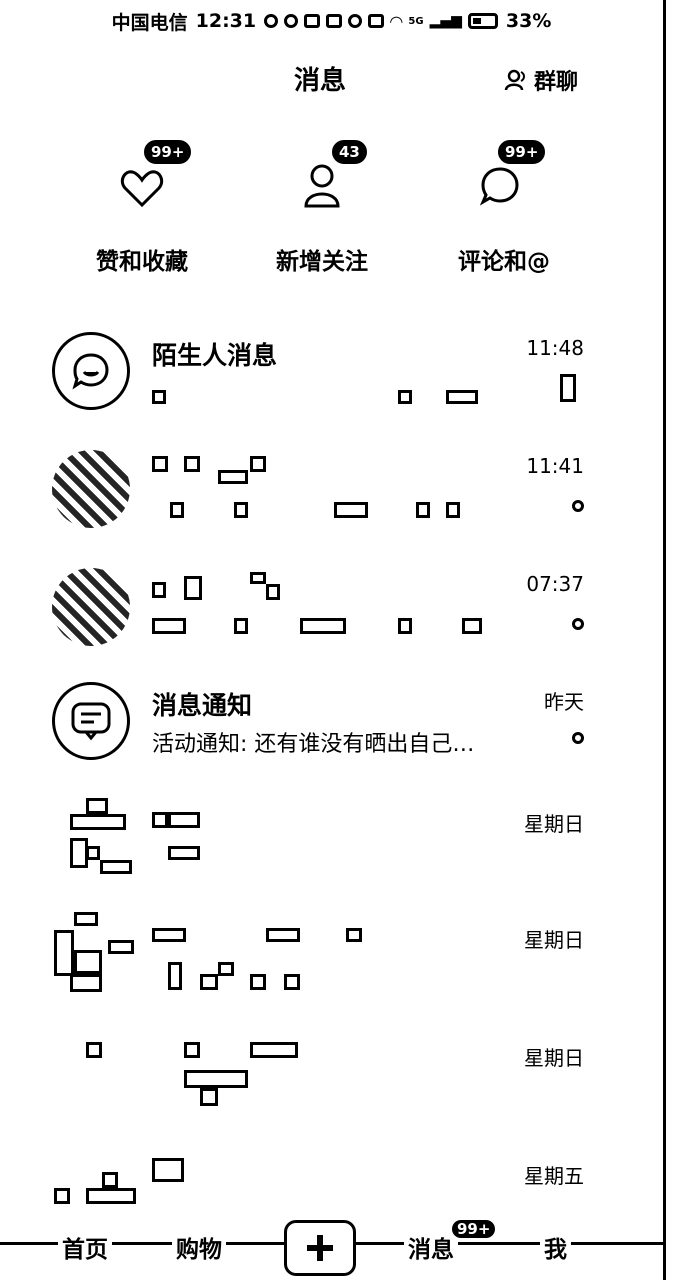 The width and height of the screenshot is (674, 1280). I want to click on stranger-chat-icon, so click(90, 371).